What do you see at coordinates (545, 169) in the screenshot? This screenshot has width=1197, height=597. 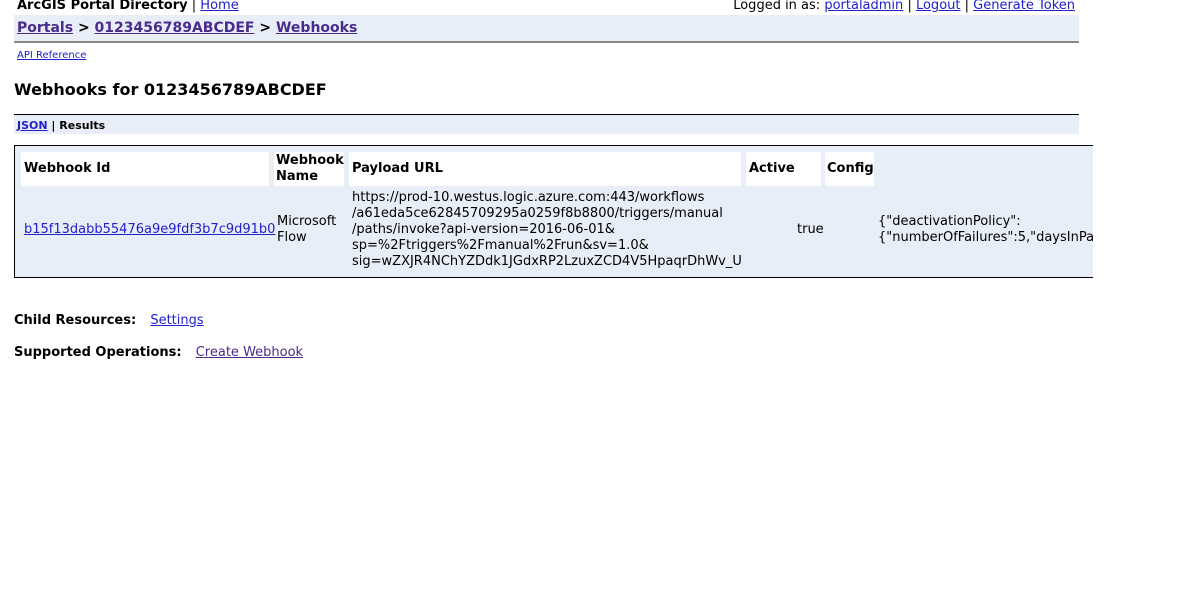 I see `column-header-payload-url: Payload URL` at bounding box center [545, 169].